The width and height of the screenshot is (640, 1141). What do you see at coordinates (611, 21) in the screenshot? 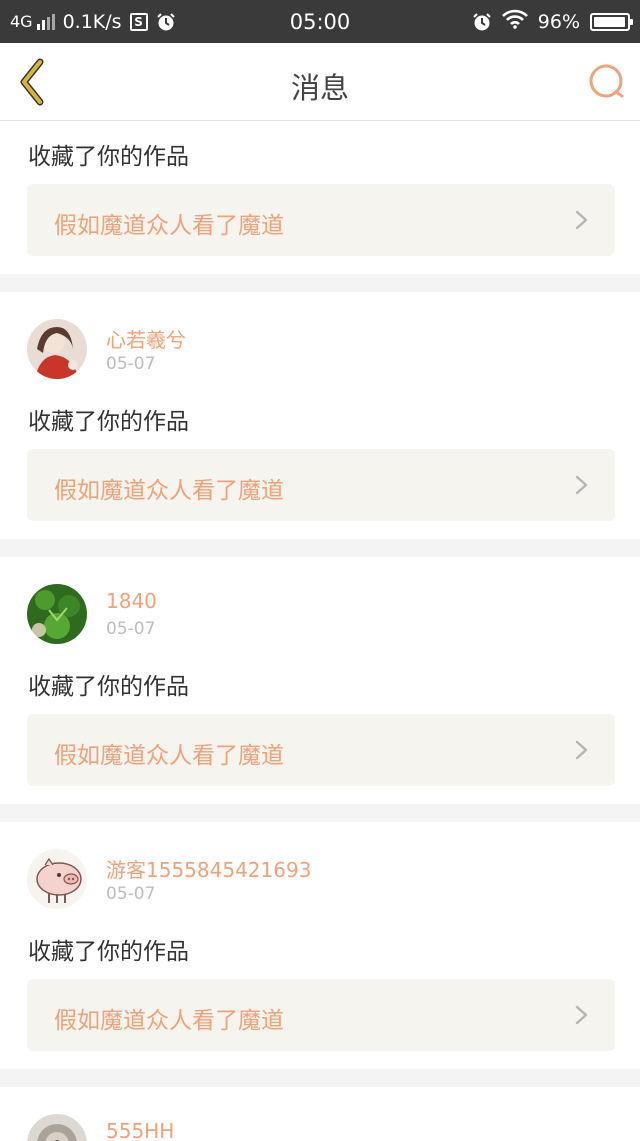
I see `battery-icon` at bounding box center [611, 21].